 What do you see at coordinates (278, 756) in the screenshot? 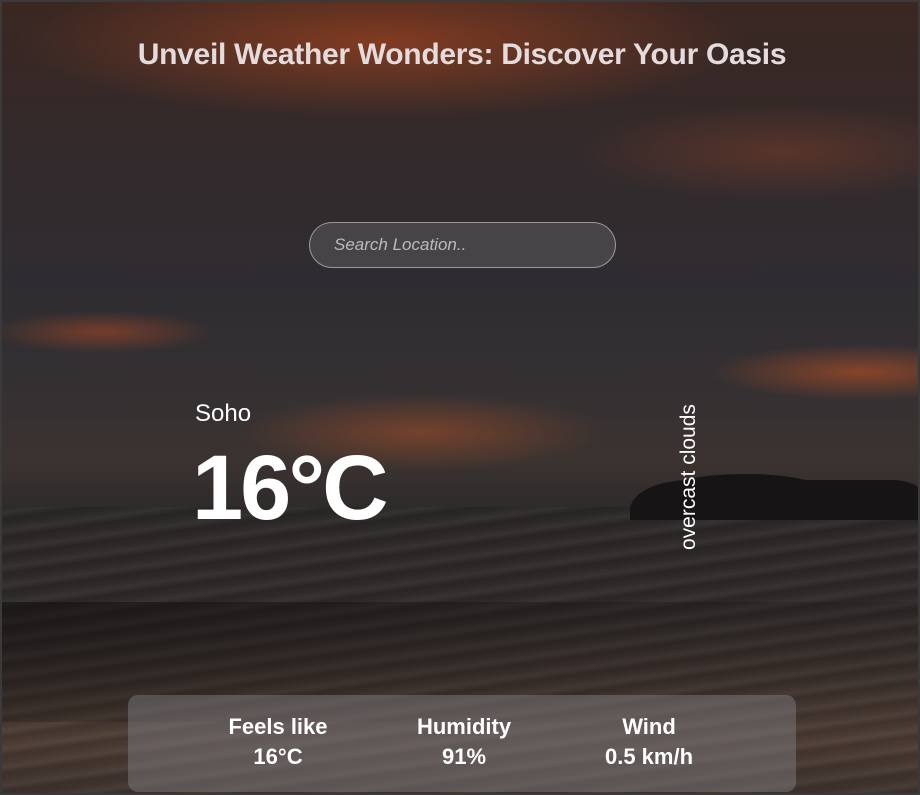
I see `feels-like-value: 16°C` at bounding box center [278, 756].